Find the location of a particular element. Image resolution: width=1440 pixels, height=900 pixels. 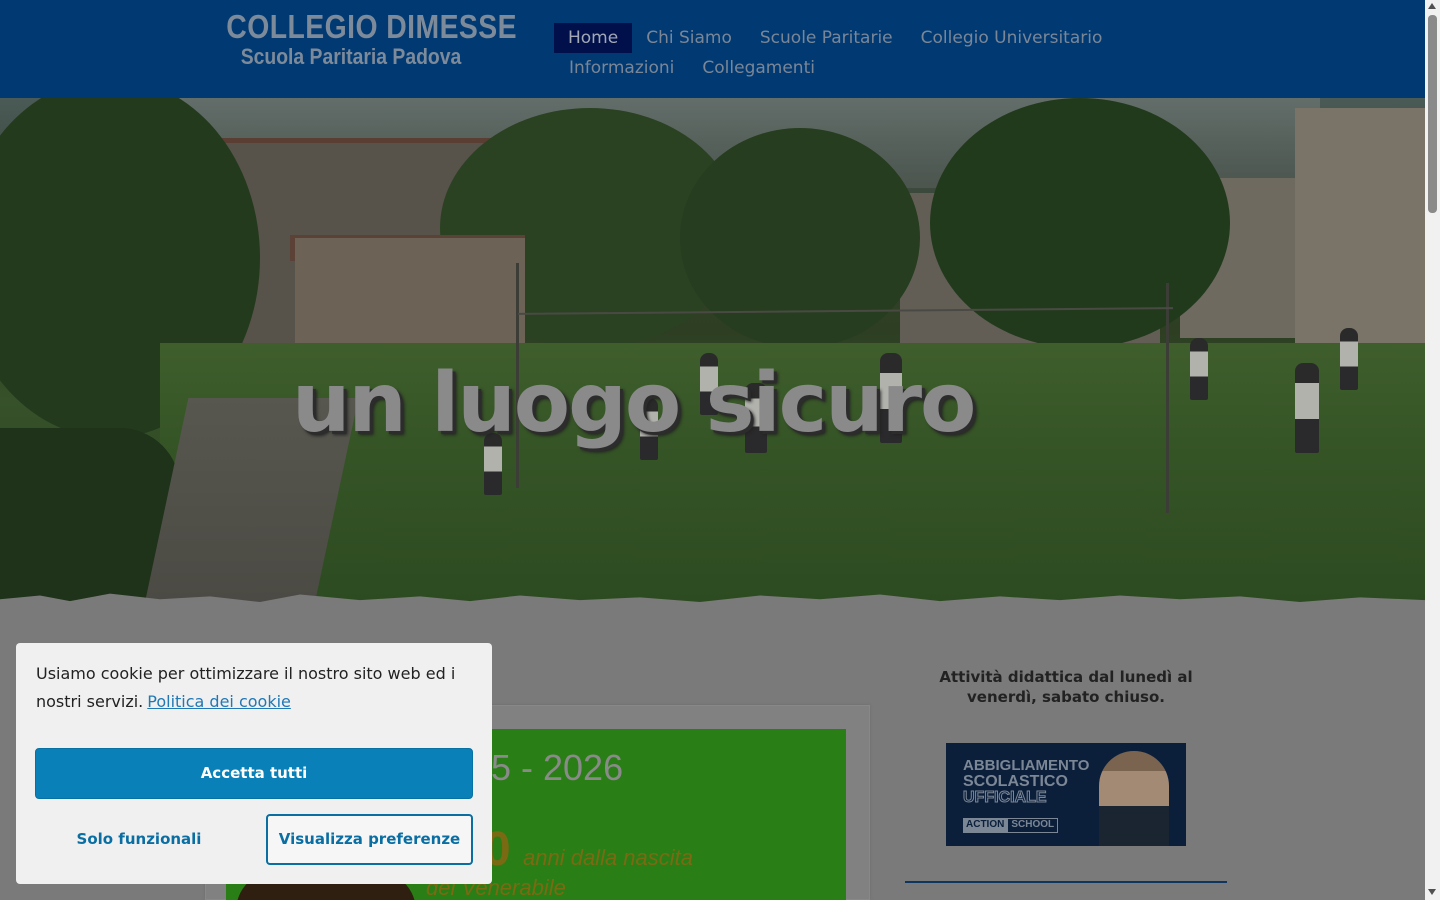

logo-title: COLLEGIO DIMESSE is located at coordinates (372, 26).